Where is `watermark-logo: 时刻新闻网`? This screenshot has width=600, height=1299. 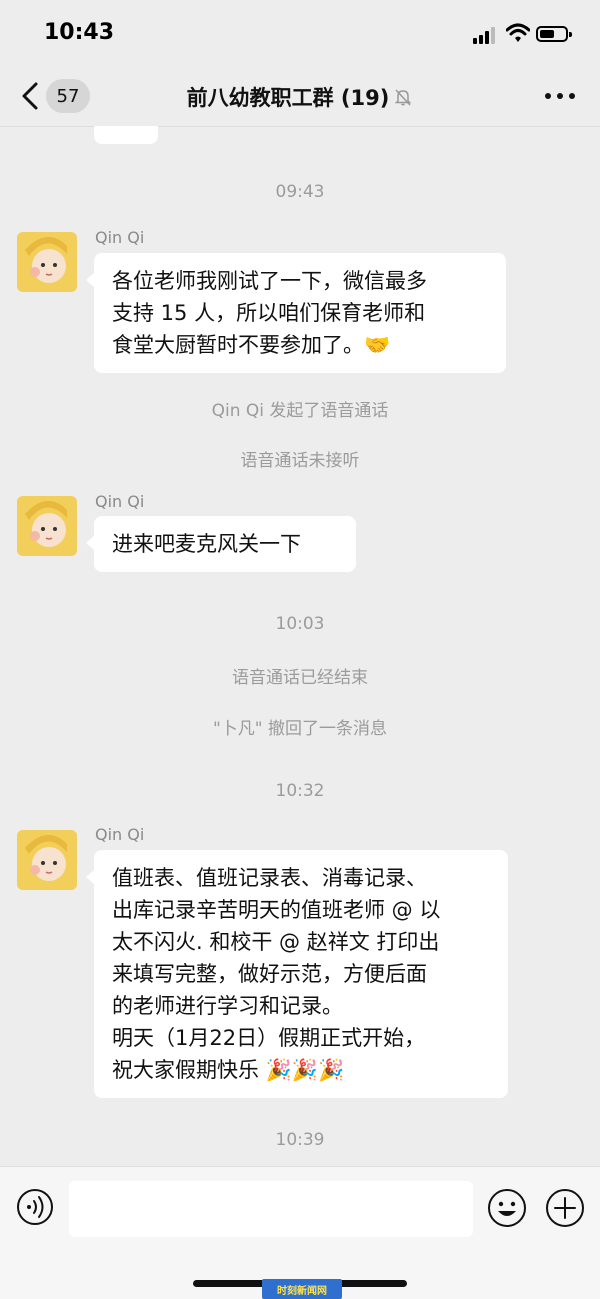
watermark-logo: 时刻新闻网 is located at coordinates (302, 1289).